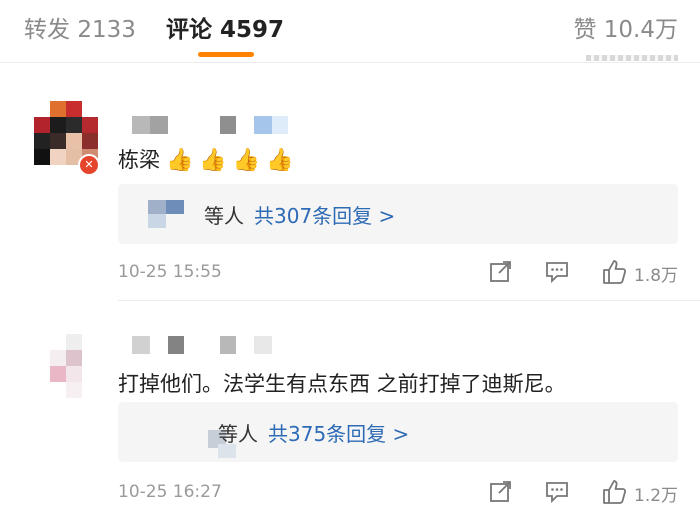 This screenshot has width=700, height=517. What do you see at coordinates (47, 30) in the screenshot?
I see `tab-repost-label: 转发` at bounding box center [47, 30].